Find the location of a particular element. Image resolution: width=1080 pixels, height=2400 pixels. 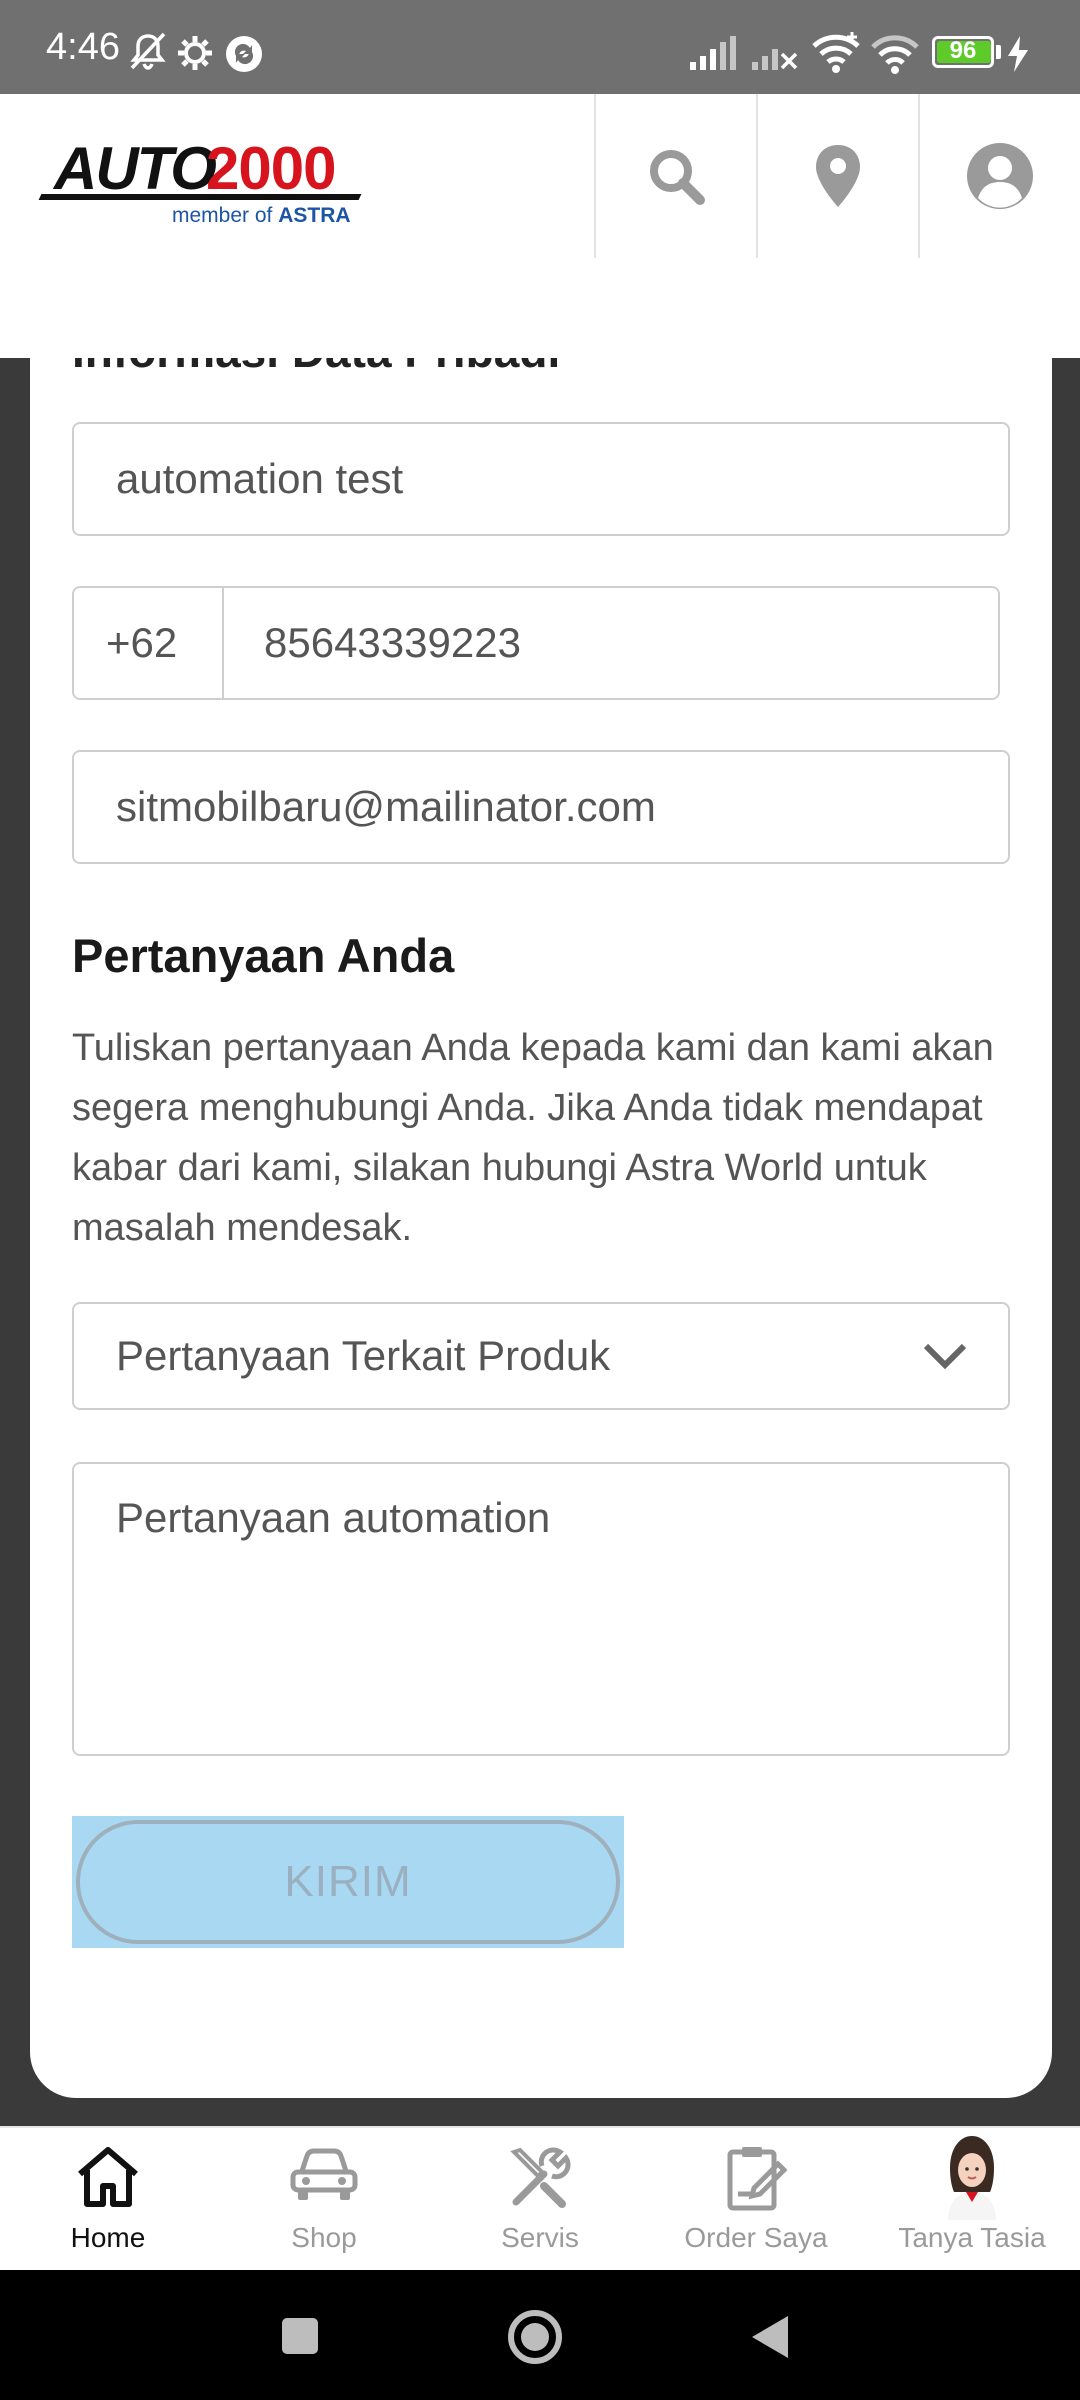

question-category-select: Pertanyaan Terkait Produk is located at coordinates (541, 1356).